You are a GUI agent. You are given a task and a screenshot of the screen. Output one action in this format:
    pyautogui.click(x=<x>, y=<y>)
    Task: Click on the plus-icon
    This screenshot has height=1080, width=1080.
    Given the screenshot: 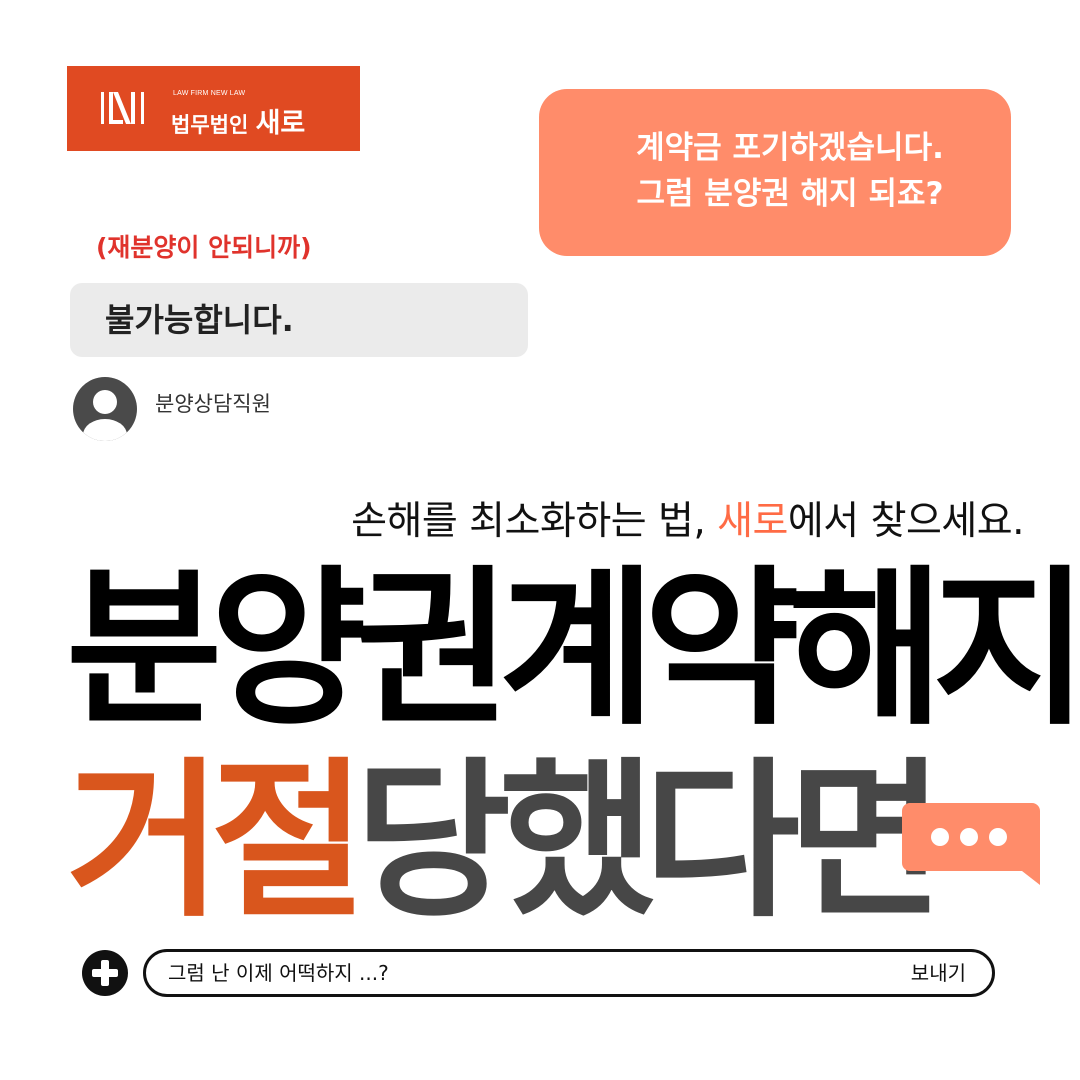 What is the action you would take?
    pyautogui.click(x=105, y=973)
    